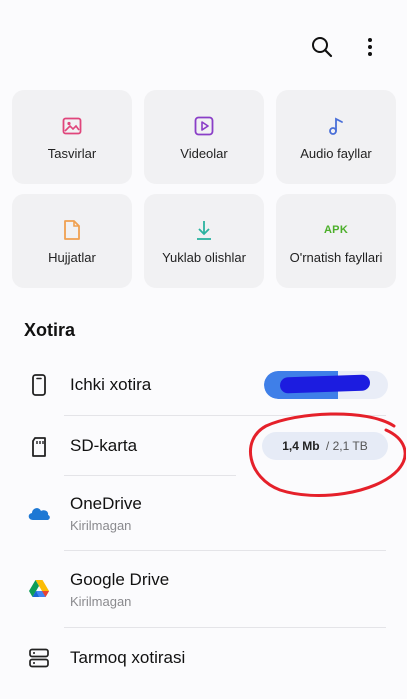 This screenshot has width=407, height=699. What do you see at coordinates (336, 241) in the screenshot?
I see `category-installers: APK O'rnatish fayllari` at bounding box center [336, 241].